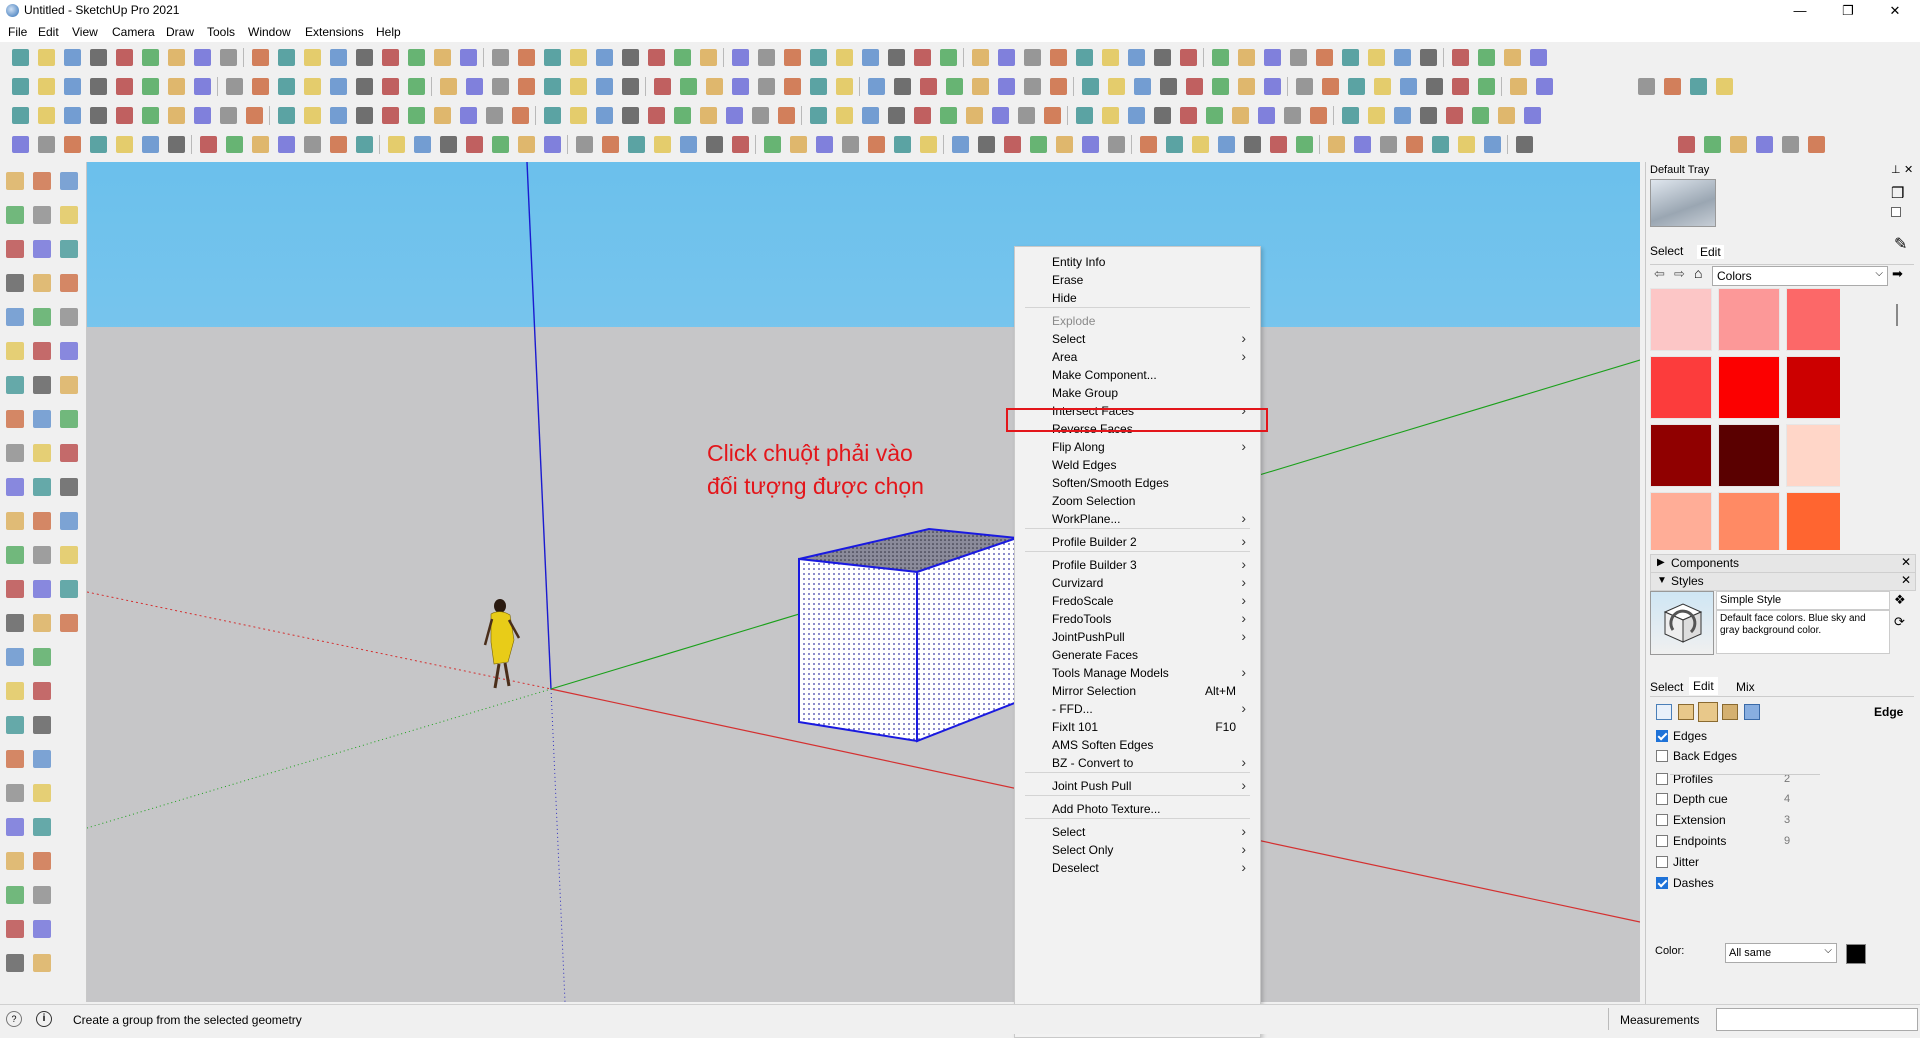 This screenshot has height=1038, width=1920. I want to click on styles-tab-select: Select, so click(1666, 687).